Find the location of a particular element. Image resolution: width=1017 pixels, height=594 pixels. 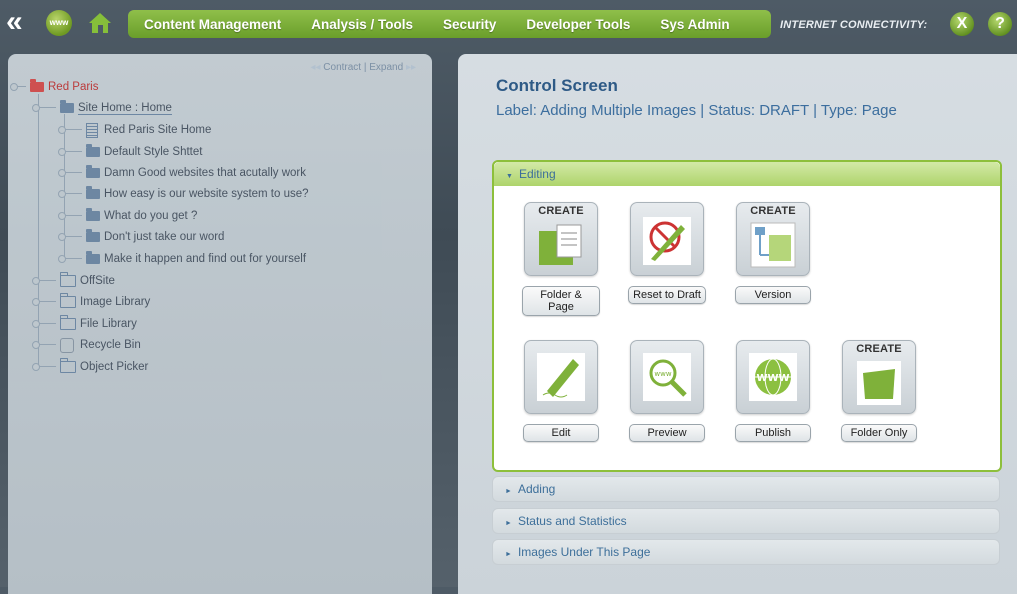

tree-label: File Library is located at coordinates (108, 324).